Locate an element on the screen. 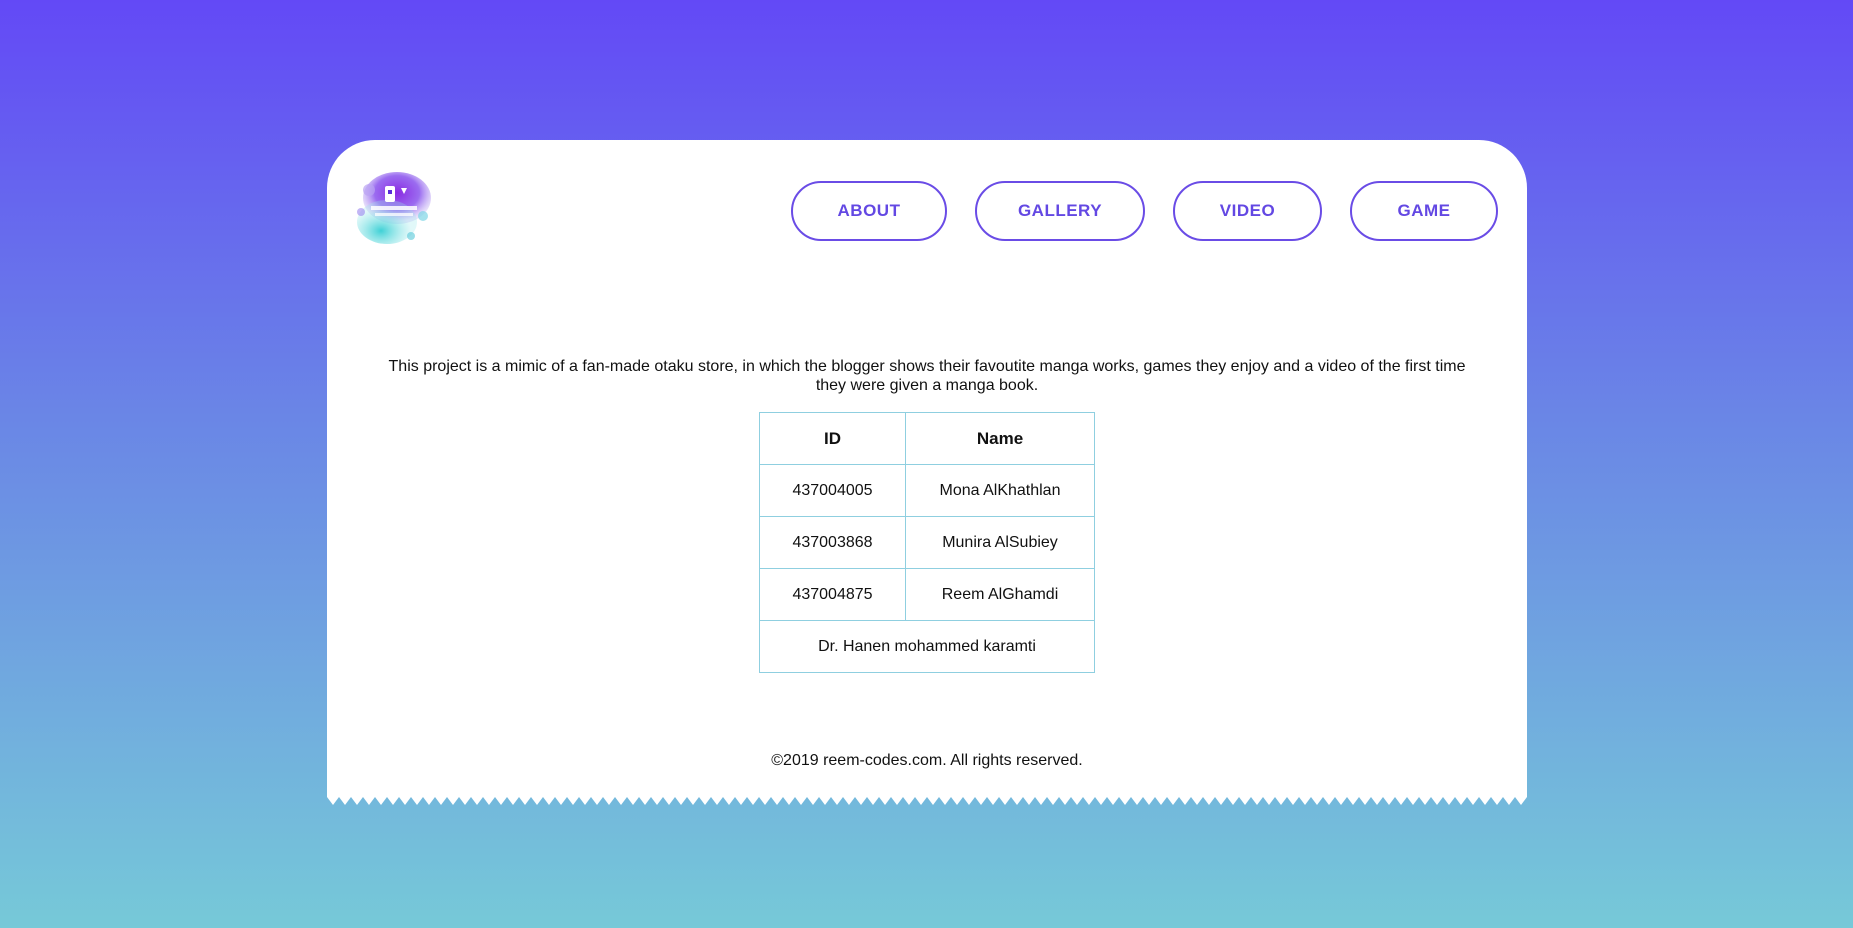 The height and width of the screenshot is (928, 1853). table-row: 437003868 Munira AlSubiey is located at coordinates (927, 542).